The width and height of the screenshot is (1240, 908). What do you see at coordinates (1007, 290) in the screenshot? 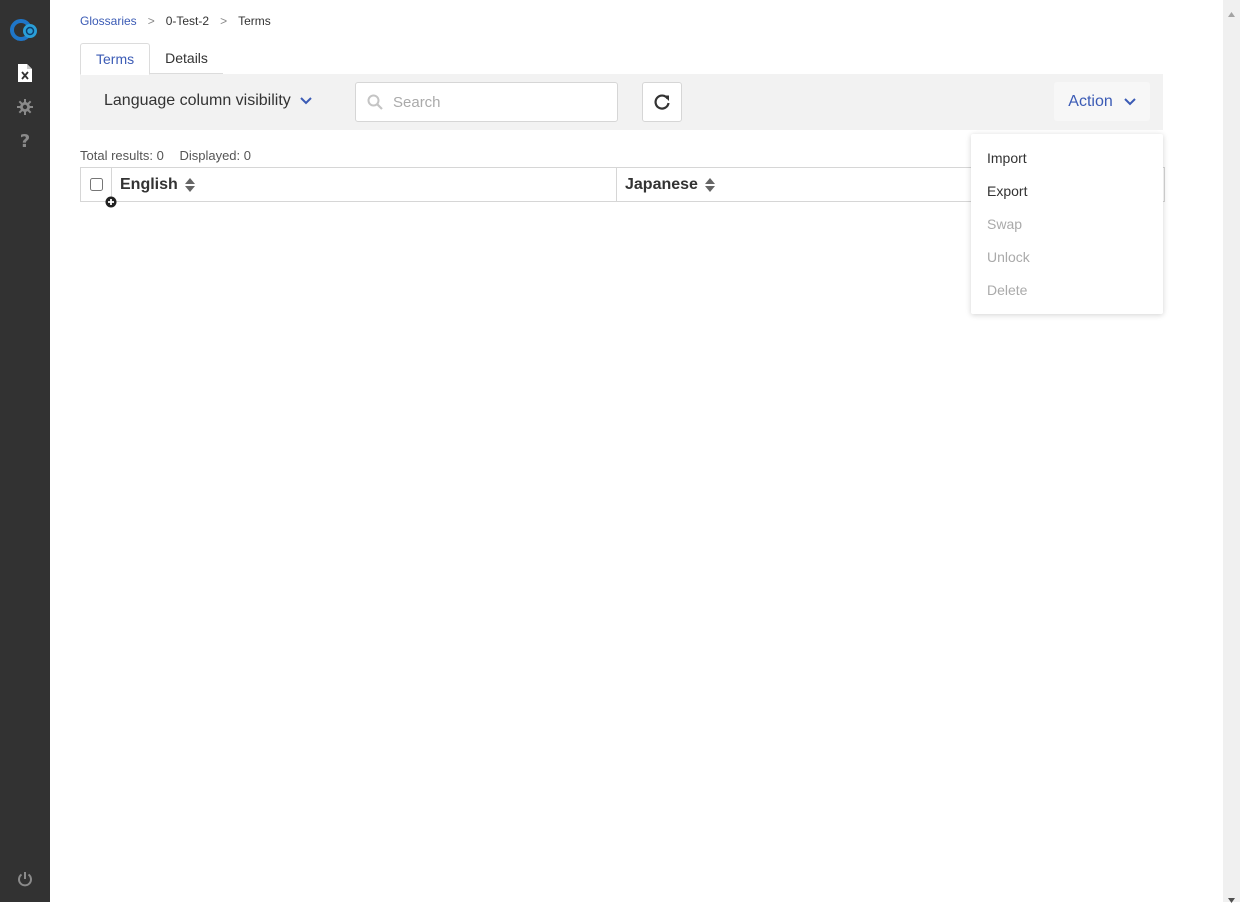
I see `menu-item-delete: Delete` at bounding box center [1007, 290].